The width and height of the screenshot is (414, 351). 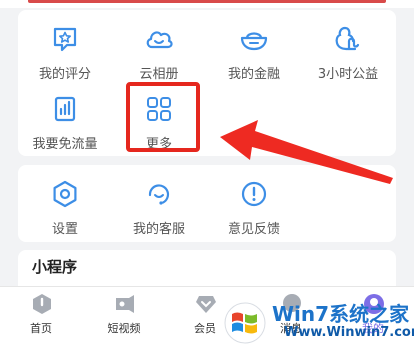 I want to click on watermark-url: Www.Winwin7.com, so click(x=349, y=332).